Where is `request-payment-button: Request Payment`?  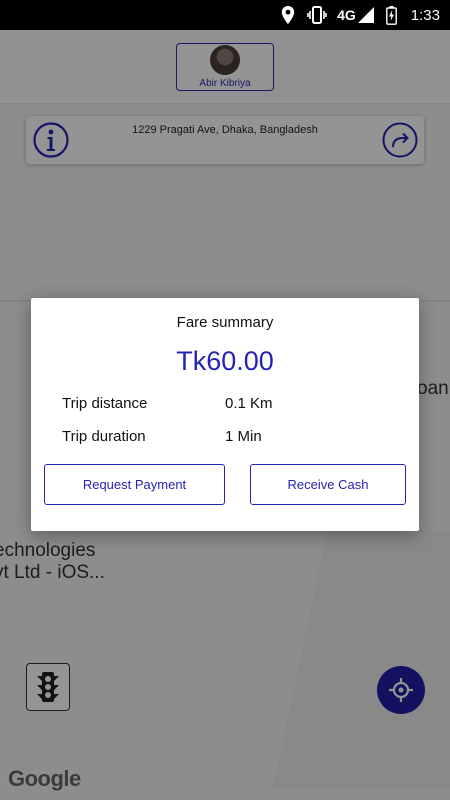 request-payment-button: Request Payment is located at coordinates (134, 484).